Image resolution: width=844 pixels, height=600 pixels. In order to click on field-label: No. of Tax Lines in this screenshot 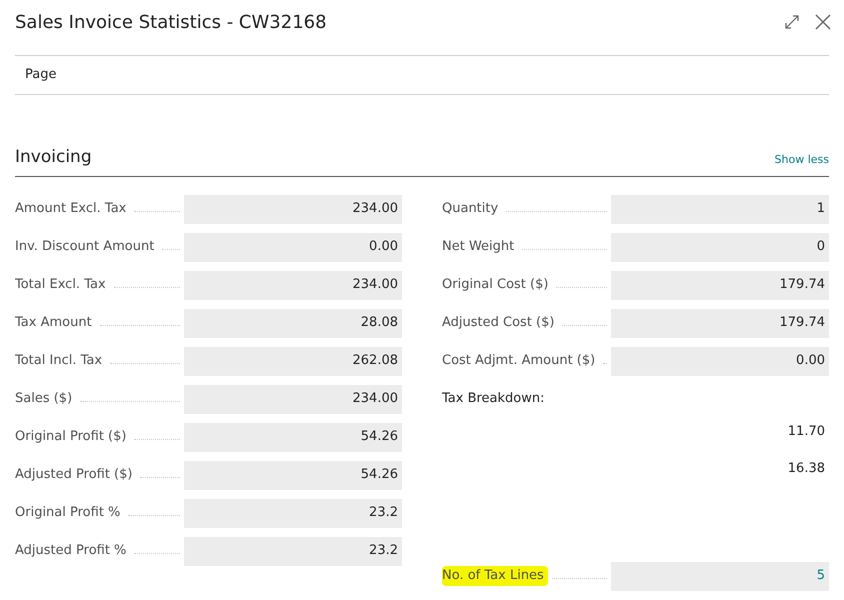, I will do `click(495, 576)`.